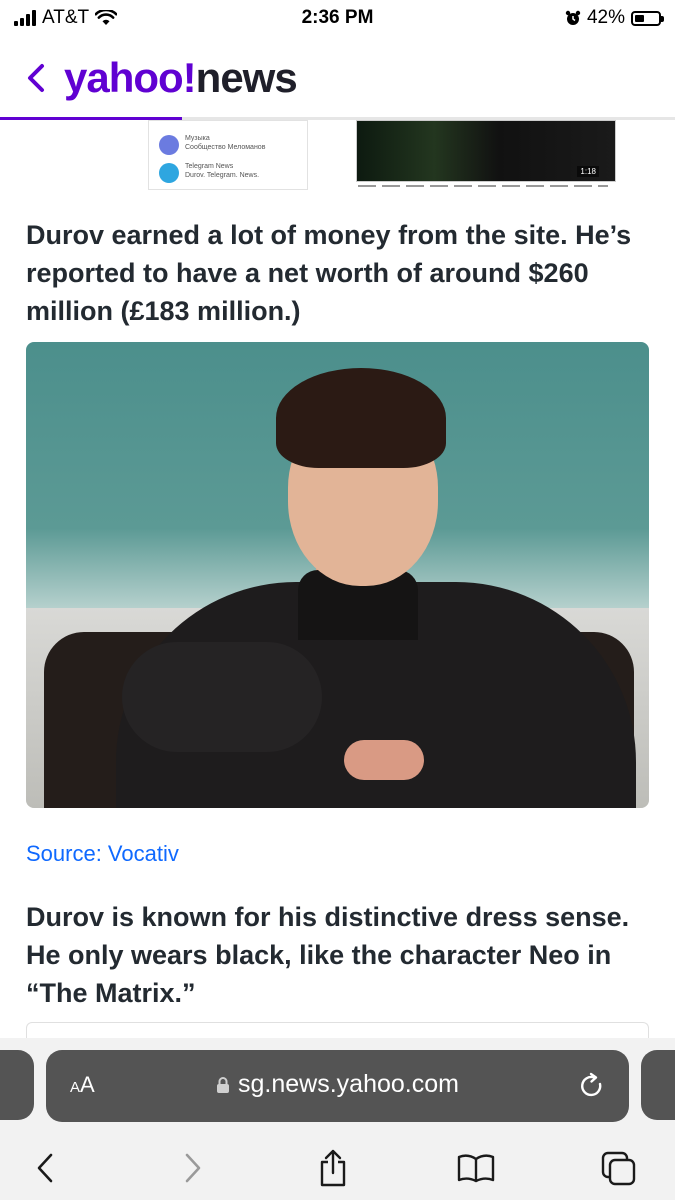 This screenshot has height=1200, width=675. I want to click on status-right: 42%, so click(614, 18).